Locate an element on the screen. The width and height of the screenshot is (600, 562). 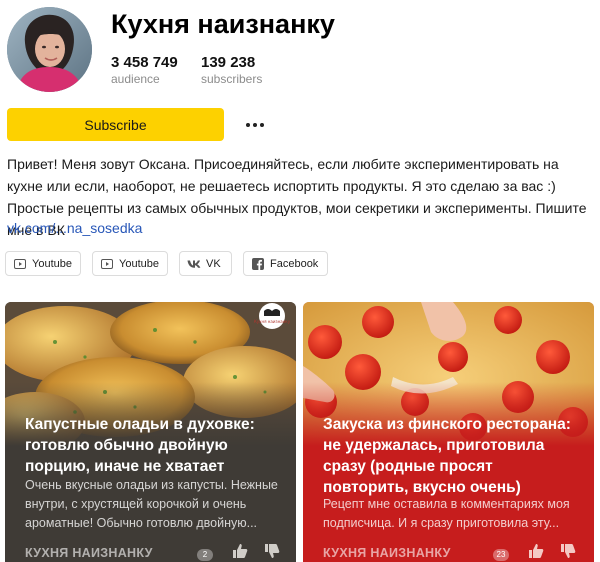
subscribers-stat: 139 238 subscribers is located at coordinates (231, 70).